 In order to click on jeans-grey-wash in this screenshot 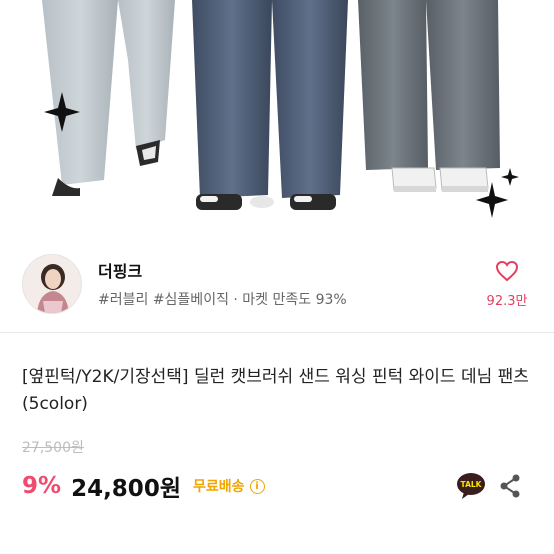, I will do `click(429, 96)`.